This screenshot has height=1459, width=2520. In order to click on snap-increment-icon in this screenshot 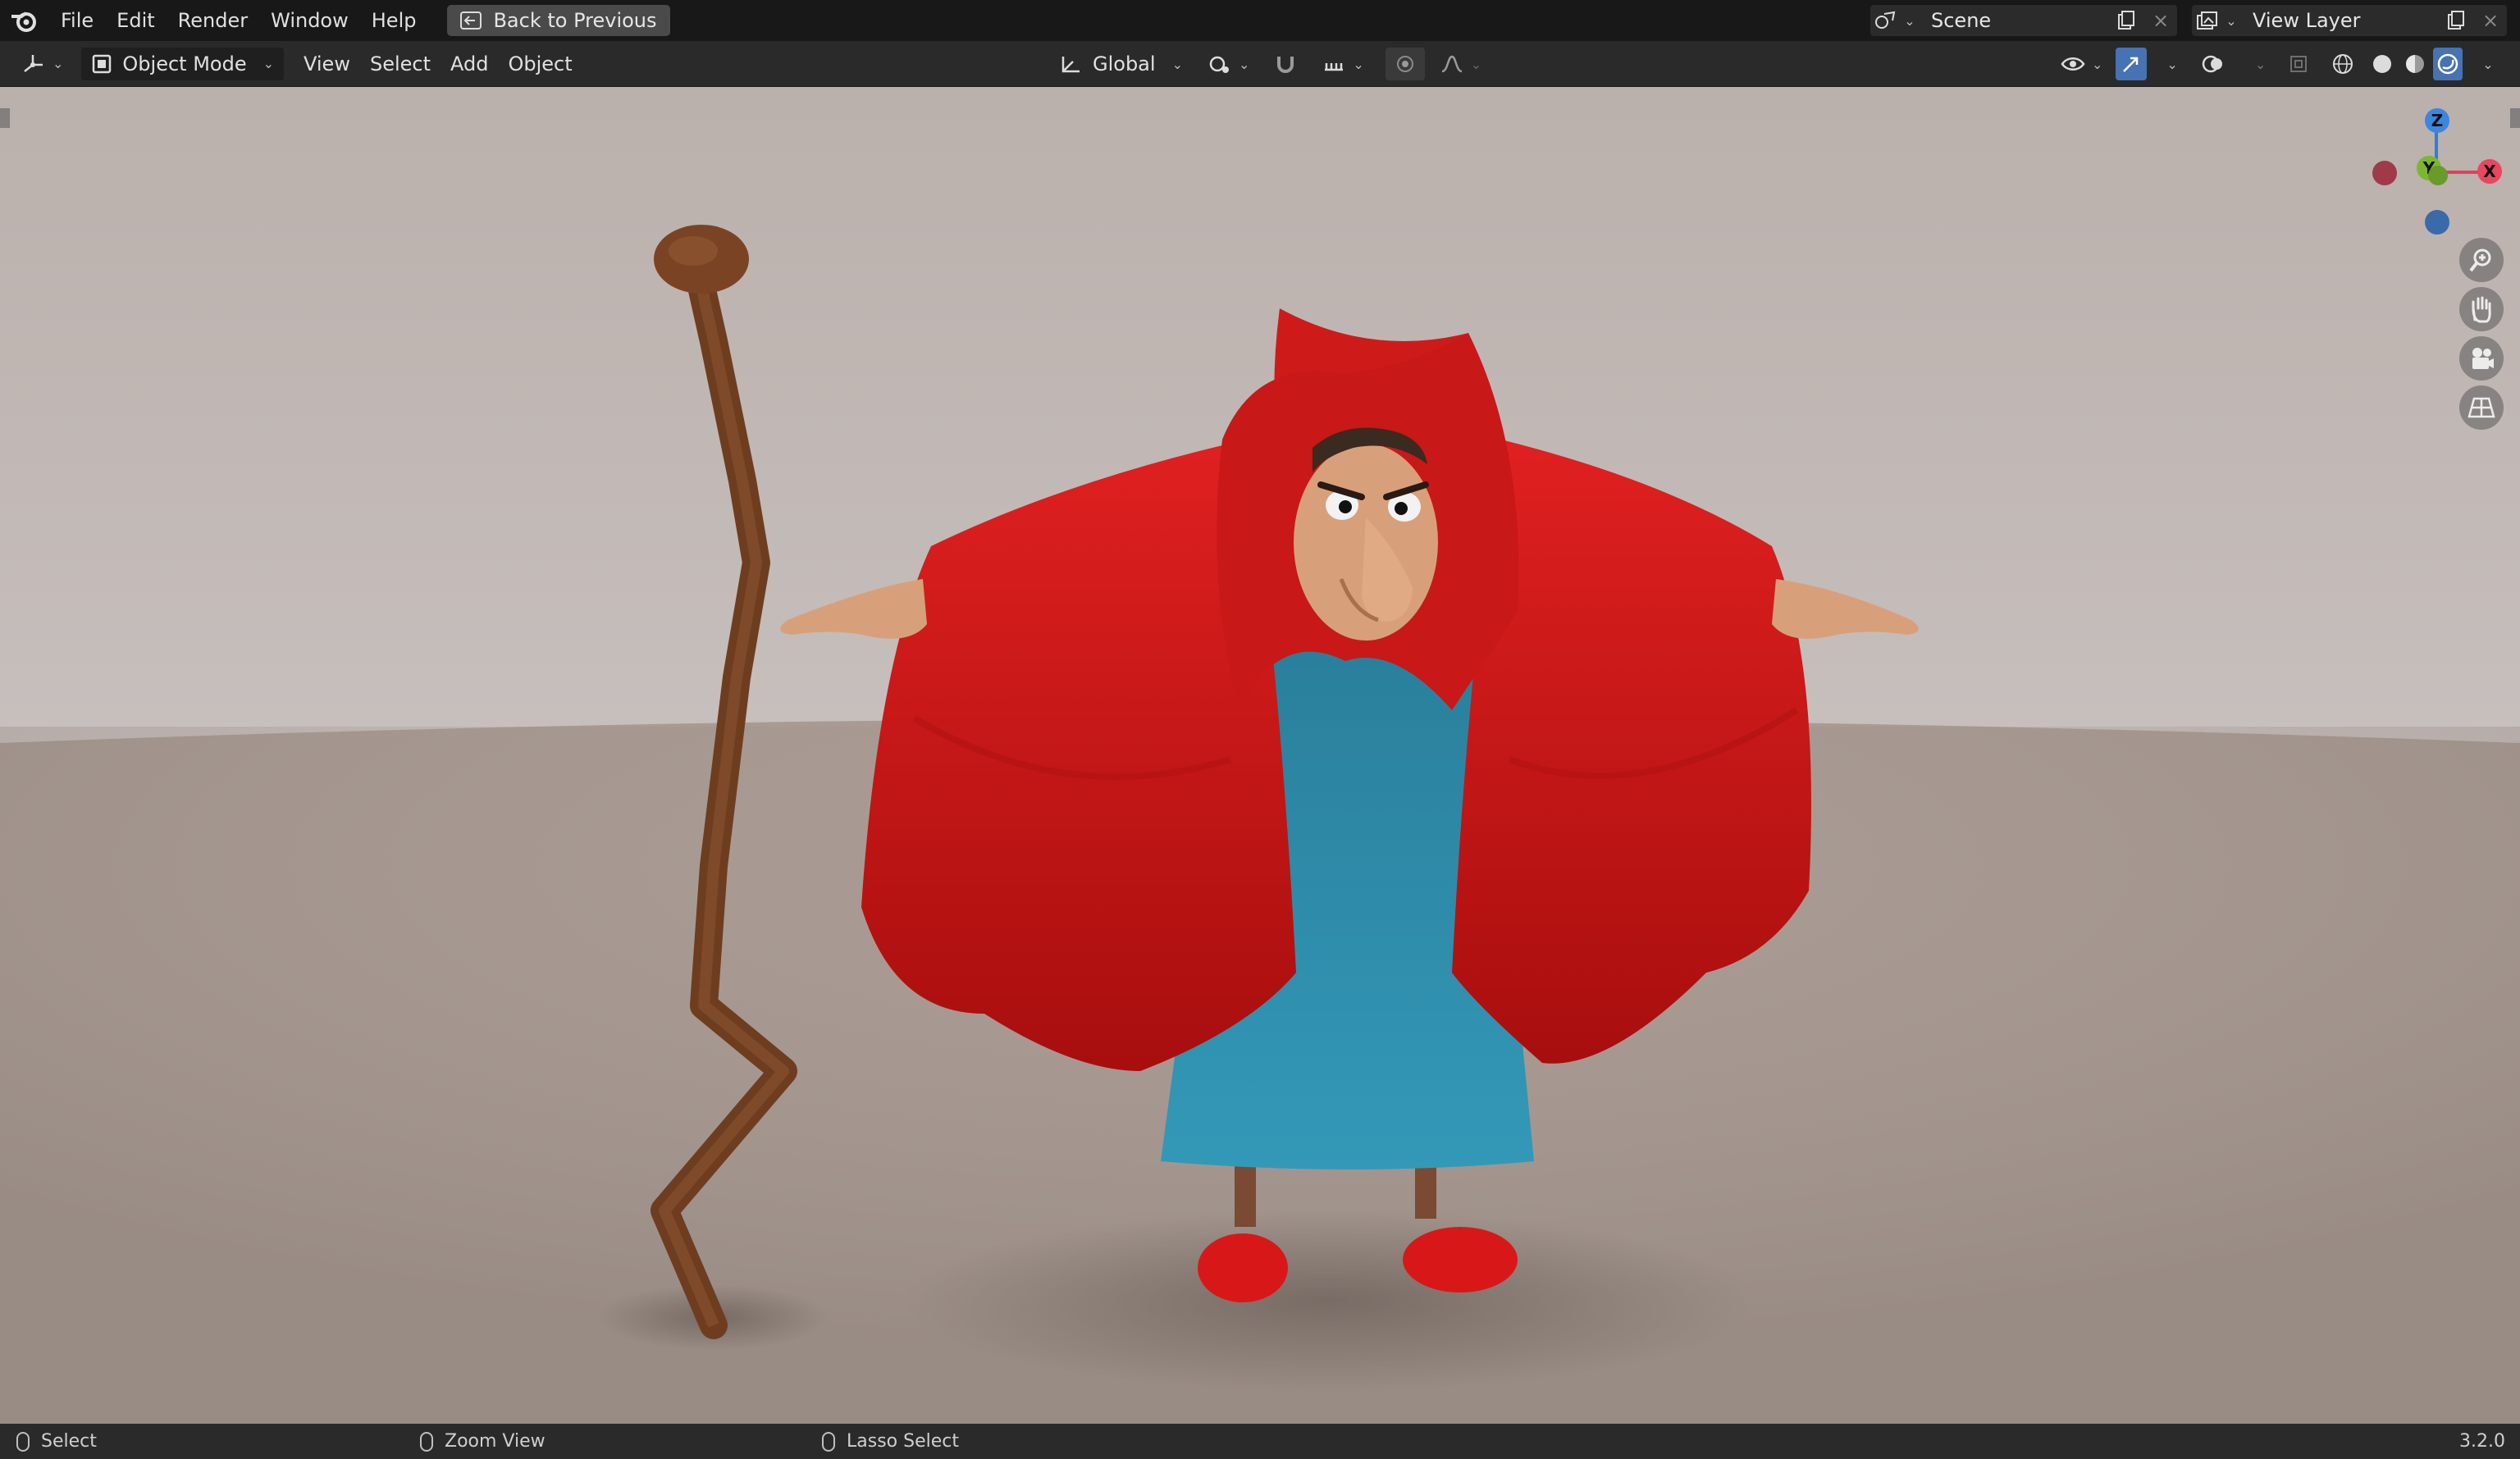, I will do `click(1334, 64)`.